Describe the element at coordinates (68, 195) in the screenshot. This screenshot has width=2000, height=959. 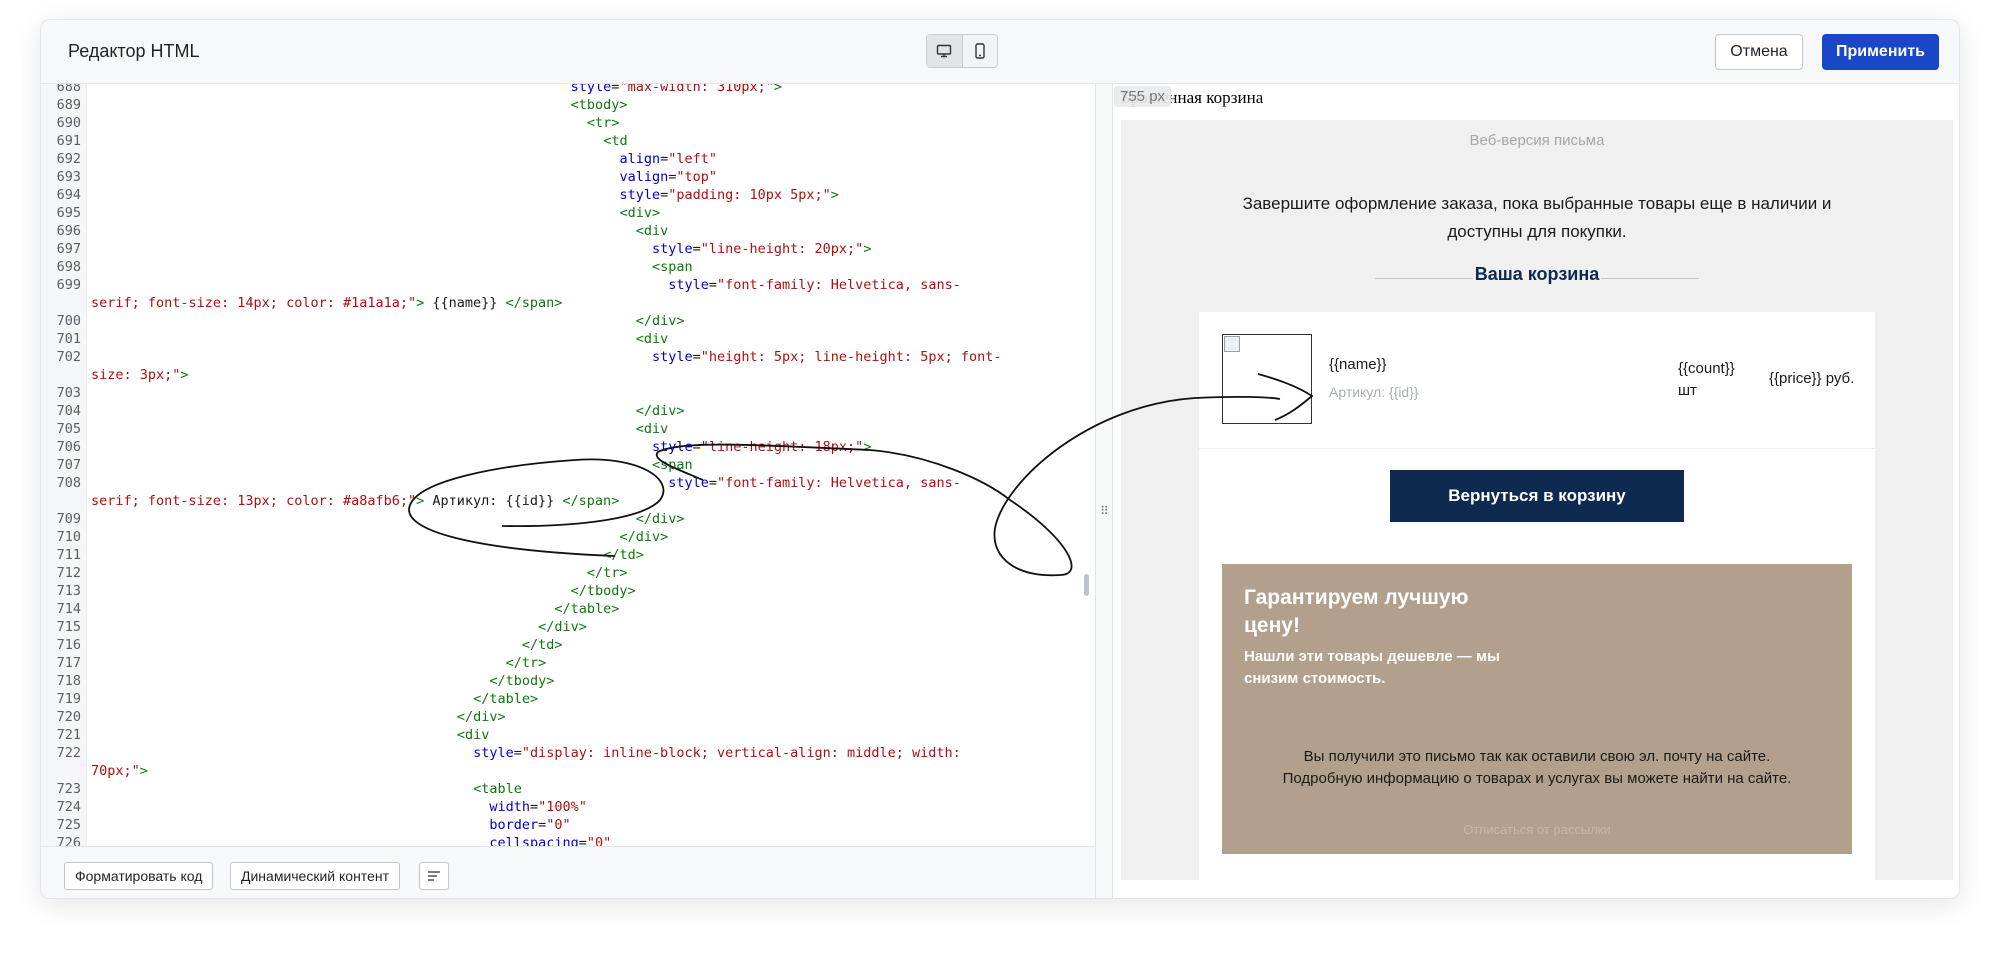
I see `line-number: 694` at that location.